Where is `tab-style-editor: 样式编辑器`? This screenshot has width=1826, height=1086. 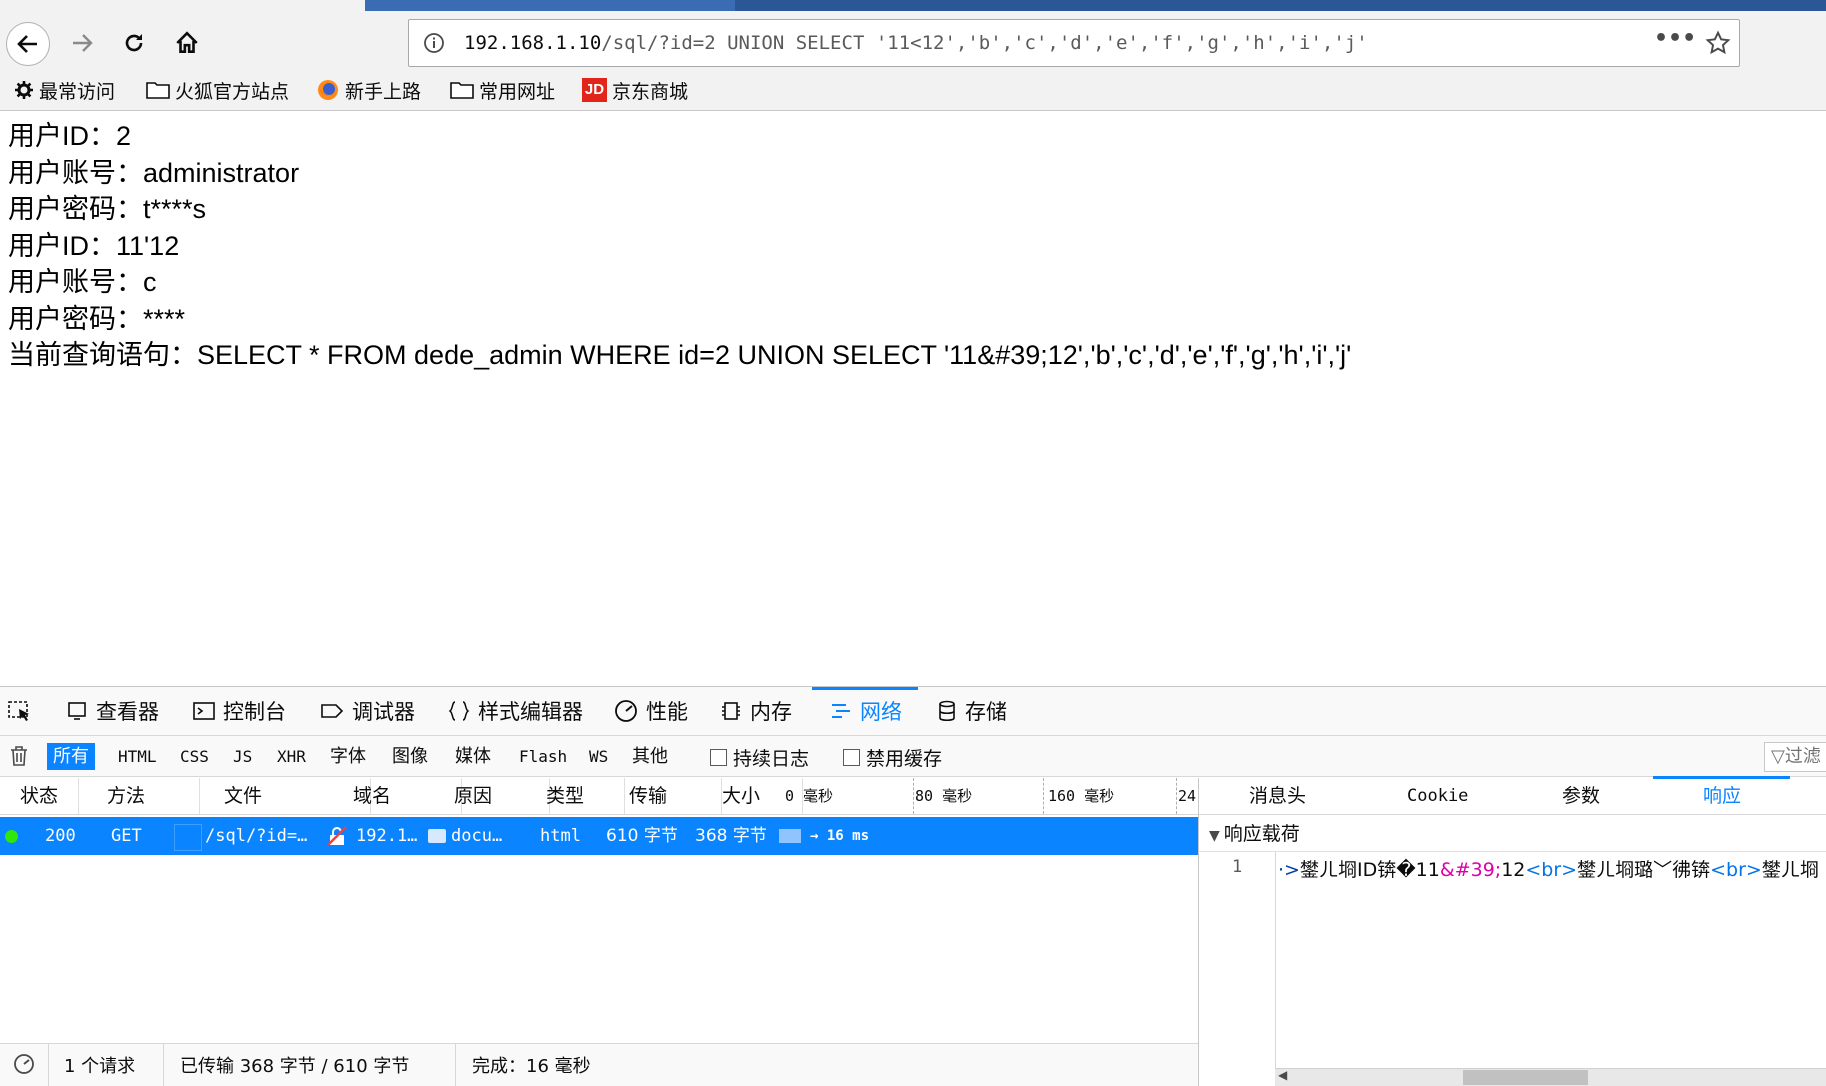
tab-style-editor: 样式编辑器 is located at coordinates (515, 711).